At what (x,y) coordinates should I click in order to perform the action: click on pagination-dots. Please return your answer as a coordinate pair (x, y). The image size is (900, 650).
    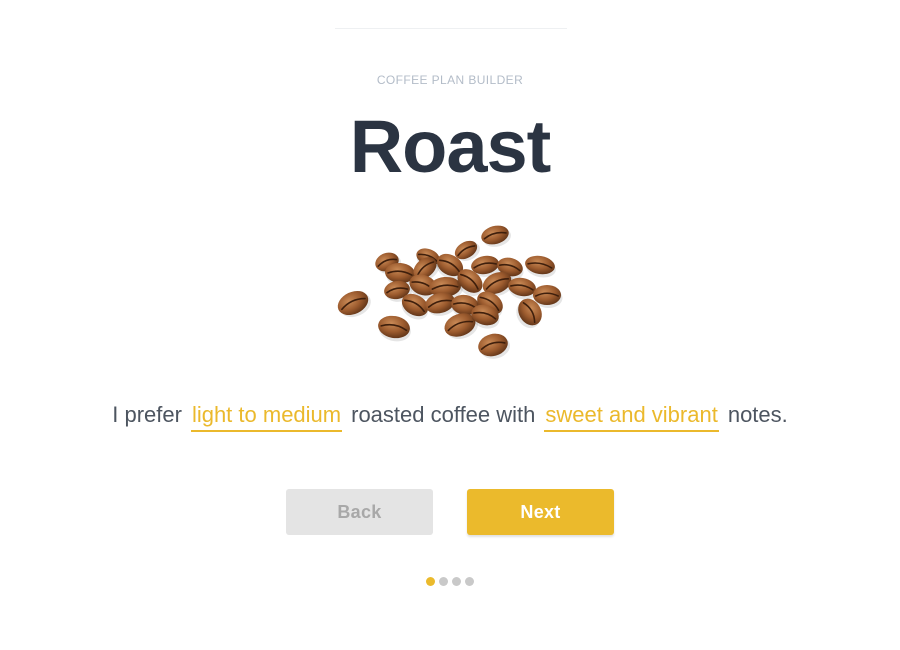
    Looking at the image, I should click on (450, 581).